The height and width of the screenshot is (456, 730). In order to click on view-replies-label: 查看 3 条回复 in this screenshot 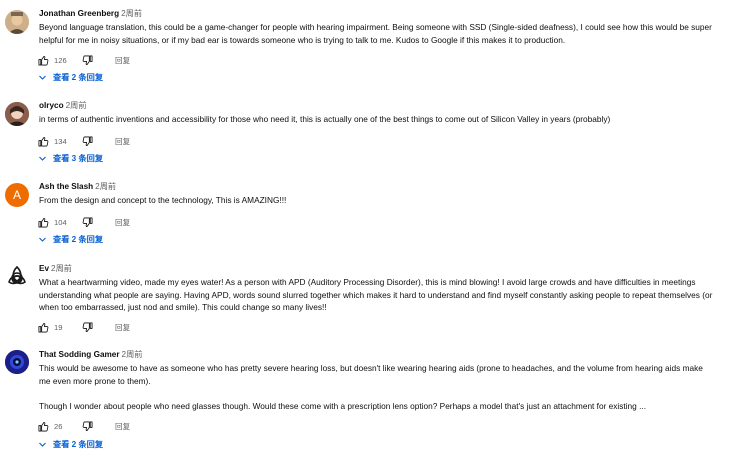, I will do `click(78, 158)`.